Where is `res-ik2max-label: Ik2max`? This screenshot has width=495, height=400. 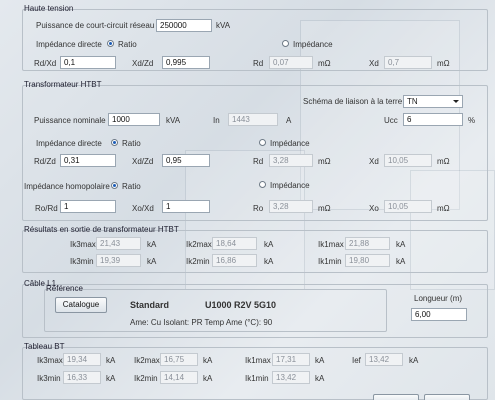 res-ik2max-label: Ik2max is located at coordinates (199, 244).